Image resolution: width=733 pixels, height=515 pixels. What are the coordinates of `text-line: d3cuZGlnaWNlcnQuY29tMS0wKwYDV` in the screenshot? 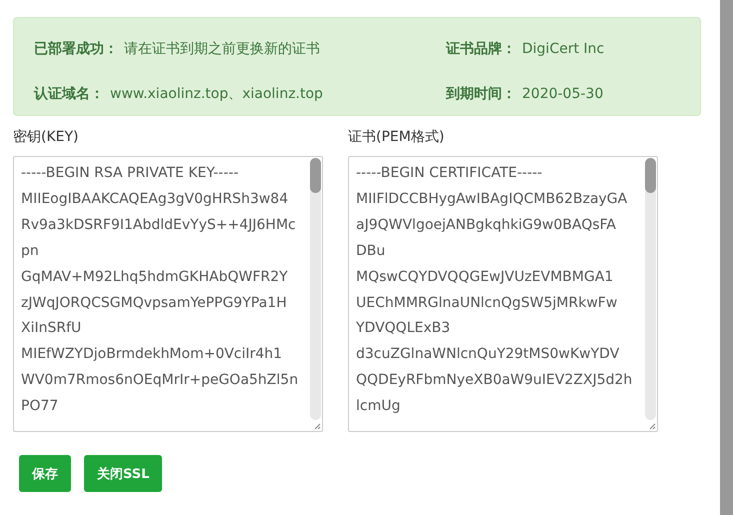 It's located at (488, 354).